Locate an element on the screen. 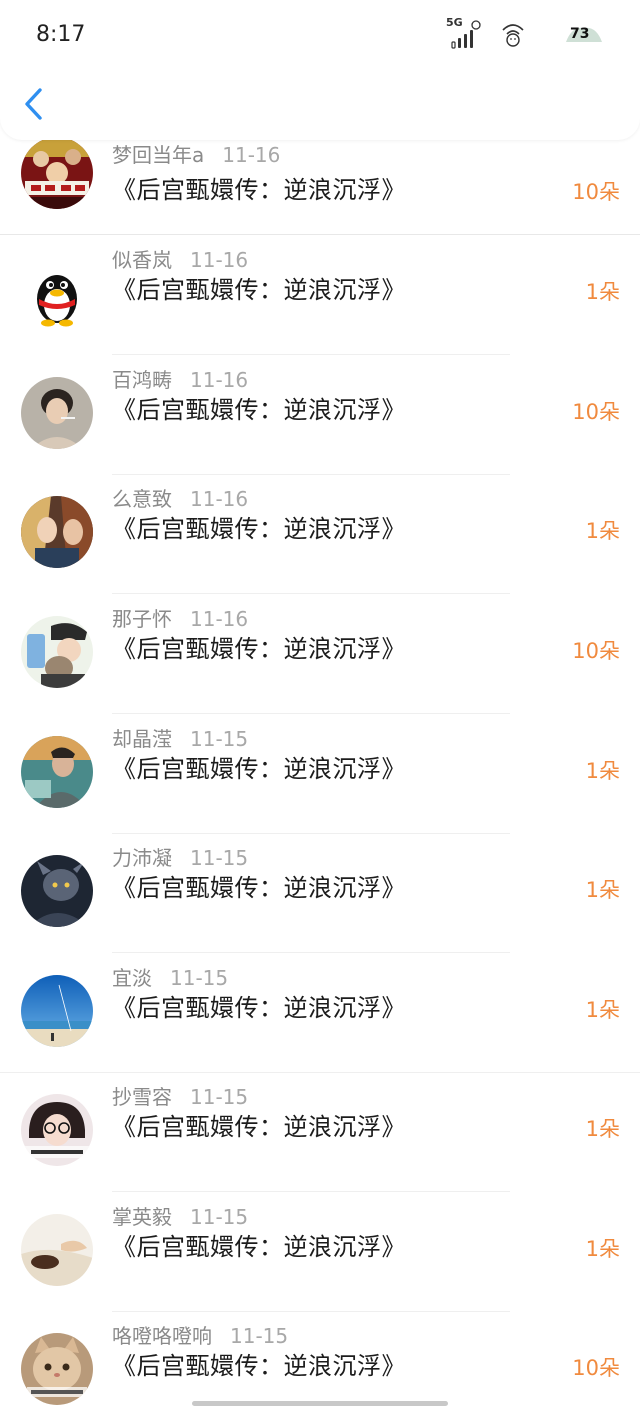 Image resolution: width=640 pixels, height=1408 pixels. list-item: 百鸿畴 11-16 《后宫甄嬛传：逆浪沉浮》 10朵 is located at coordinates (320, 415).